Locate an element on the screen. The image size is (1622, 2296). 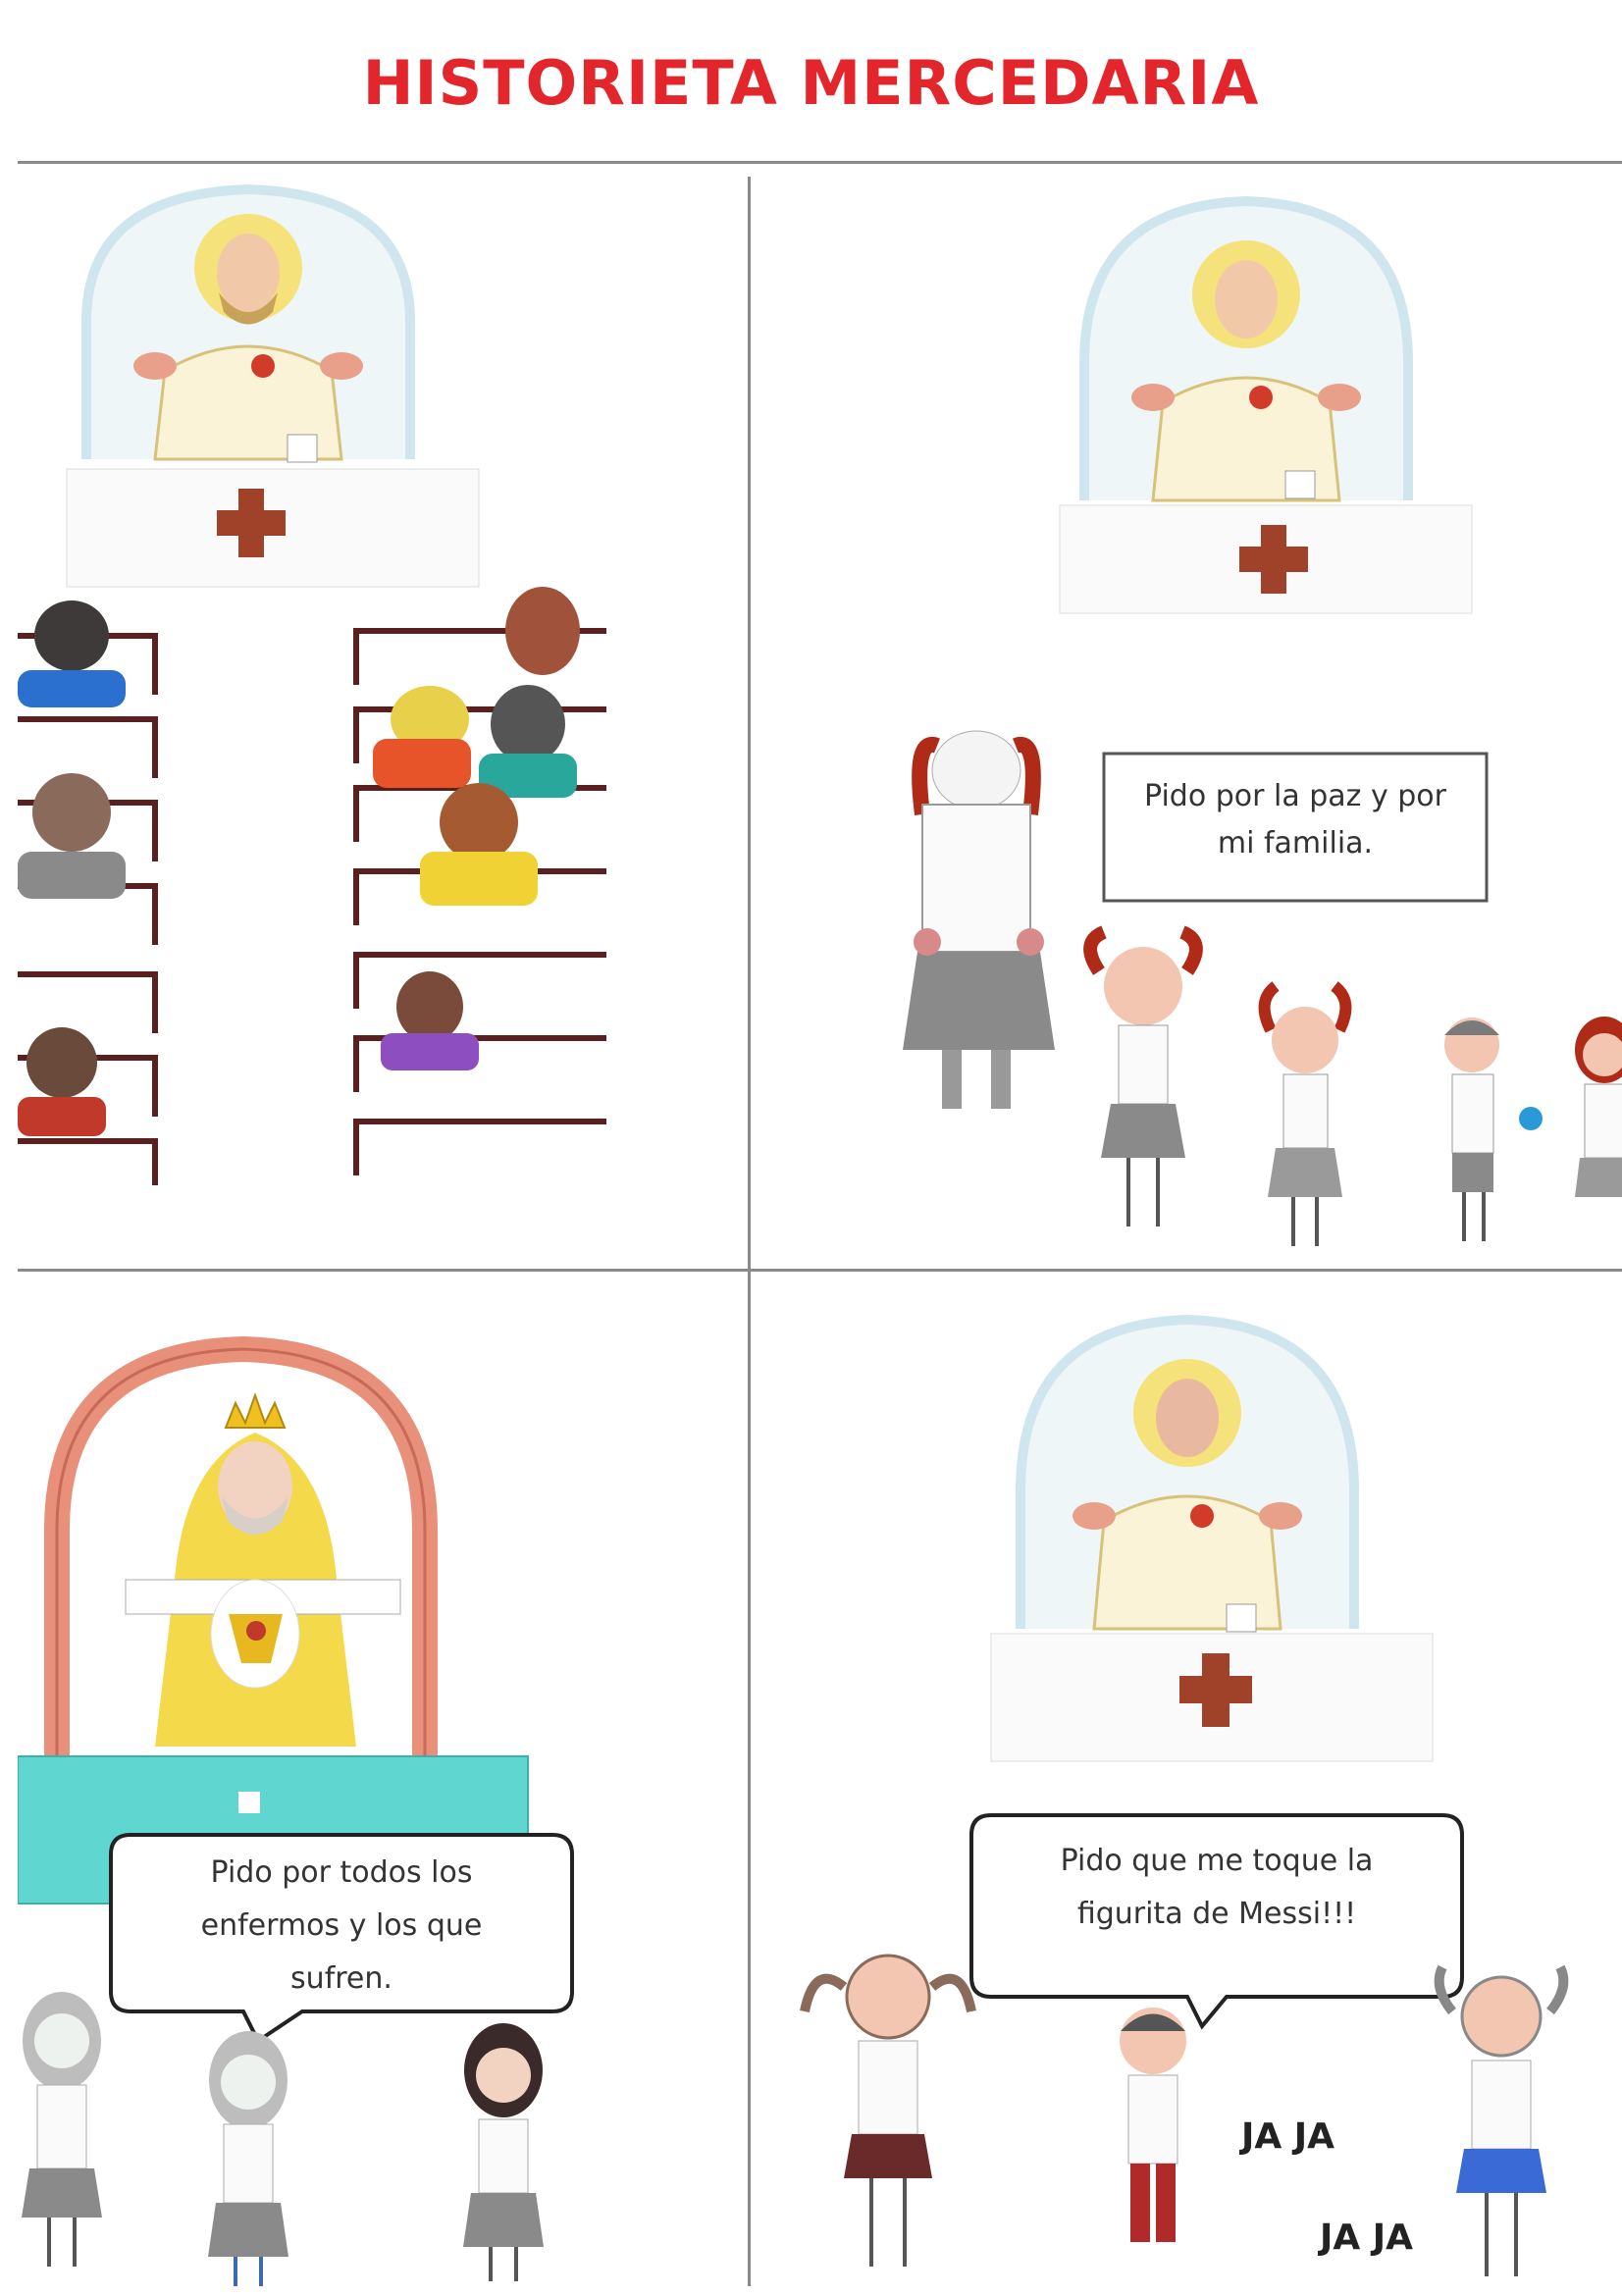
speech-peace: Pido por la paz y por mi familia. is located at coordinates (1295, 820).